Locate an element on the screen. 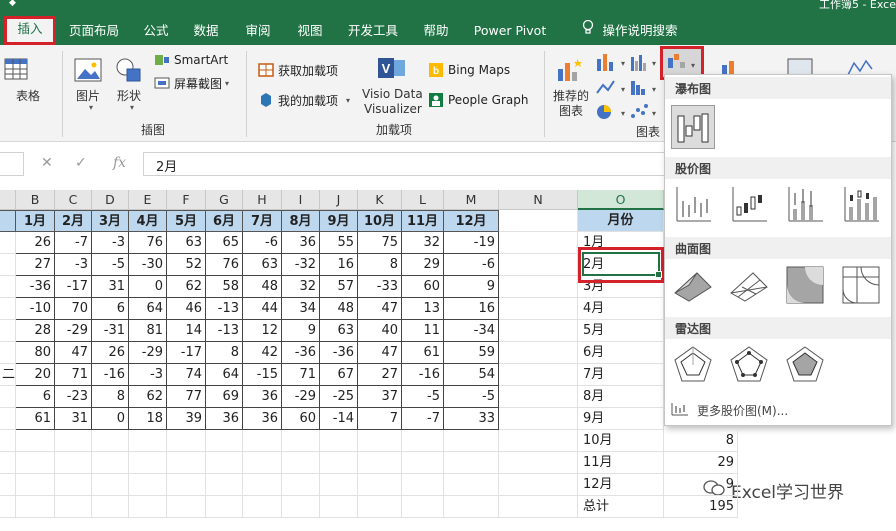 This screenshot has width=896, height=531. bing-maps-button: b Bing Maps is located at coordinates (469, 70).